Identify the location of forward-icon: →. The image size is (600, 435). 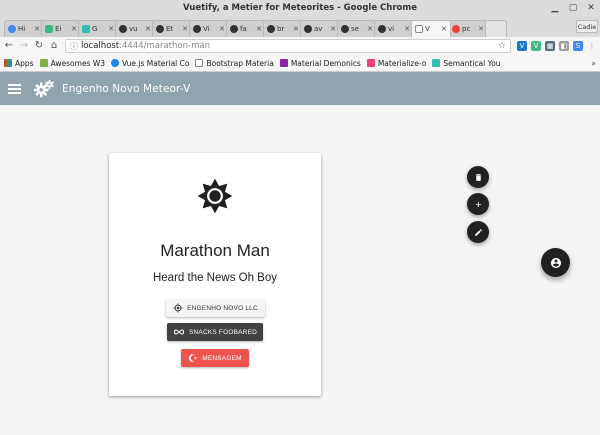
(24, 46).